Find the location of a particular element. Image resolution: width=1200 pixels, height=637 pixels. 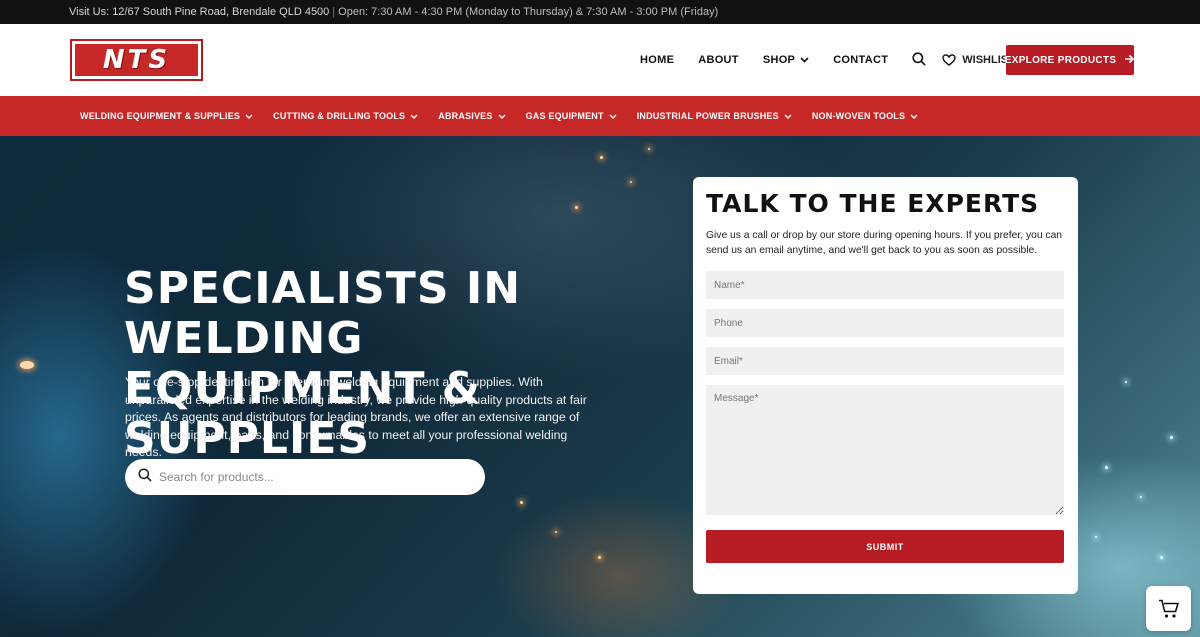

category-power-brushes: INDUSTRIAL POWER BRUSHES is located at coordinates (714, 116).